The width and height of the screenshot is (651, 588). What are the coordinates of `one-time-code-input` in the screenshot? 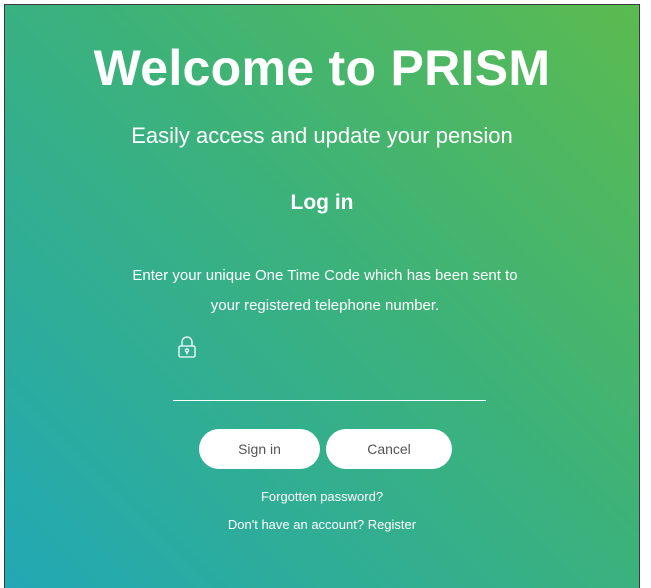 It's located at (329, 386).